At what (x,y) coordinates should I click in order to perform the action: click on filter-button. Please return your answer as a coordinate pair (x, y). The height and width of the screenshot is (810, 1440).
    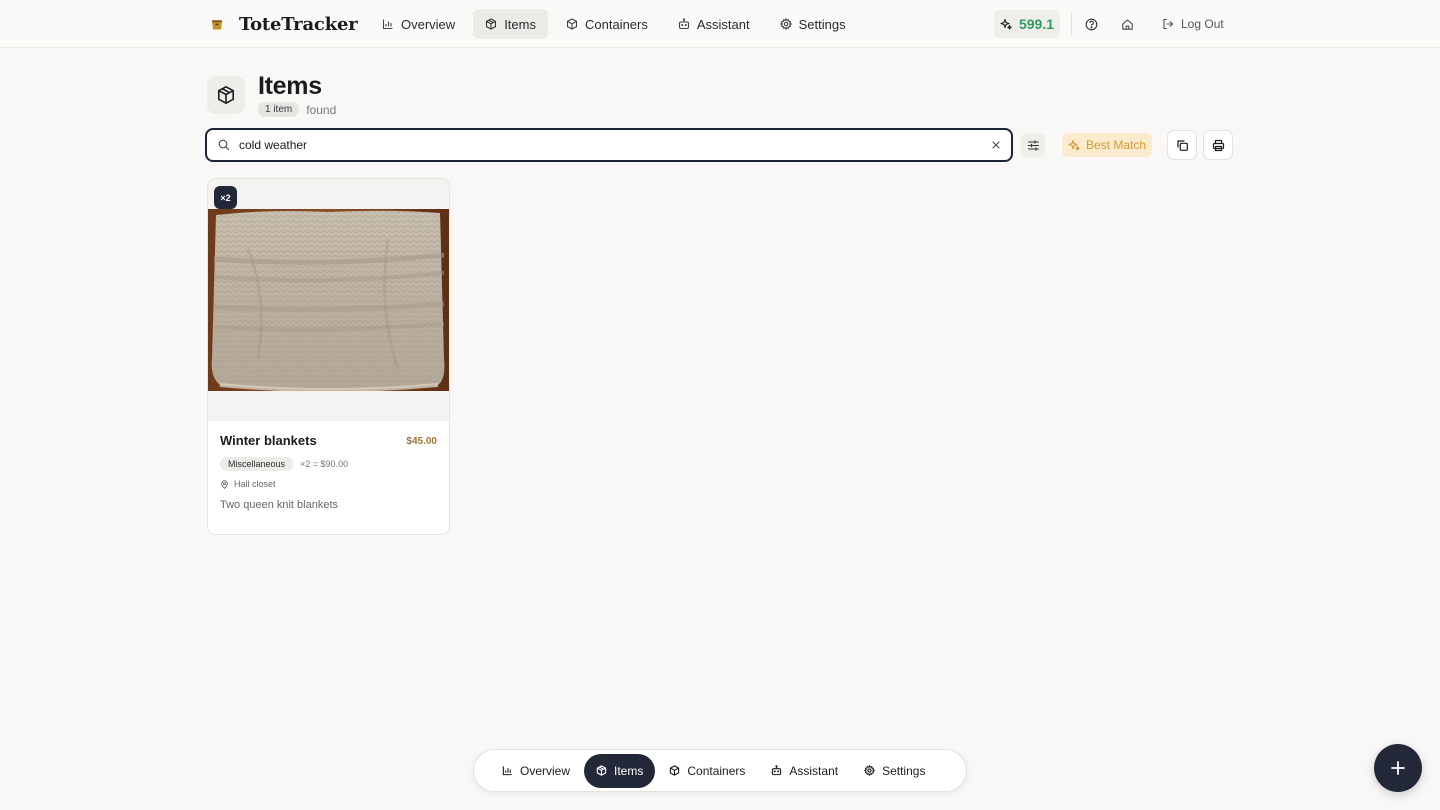
    Looking at the image, I should click on (1033, 145).